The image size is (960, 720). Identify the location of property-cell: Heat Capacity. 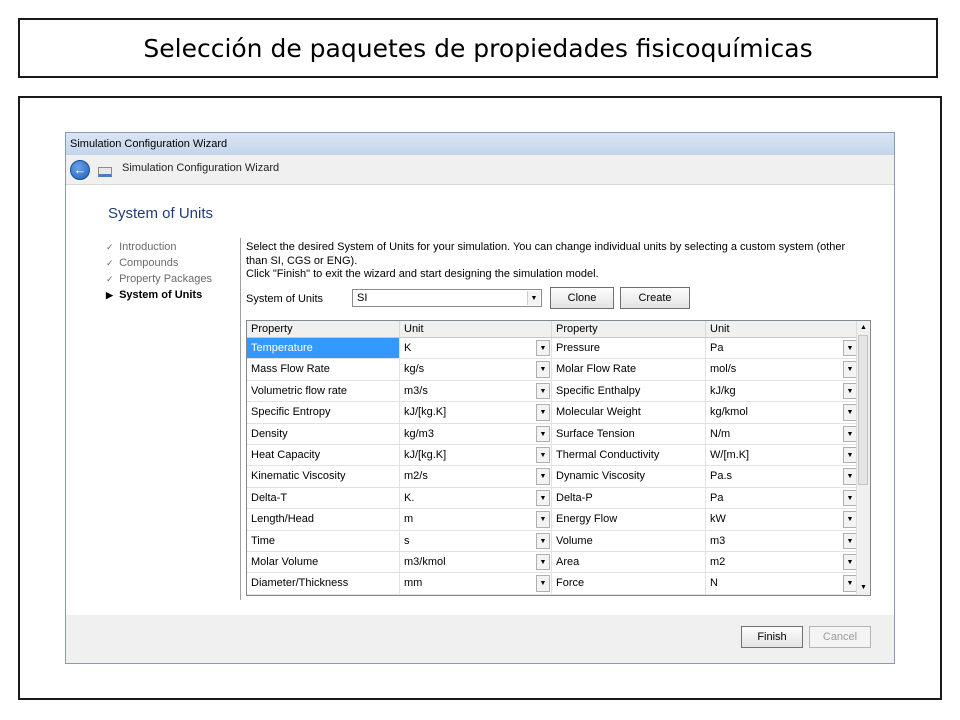
(323, 455).